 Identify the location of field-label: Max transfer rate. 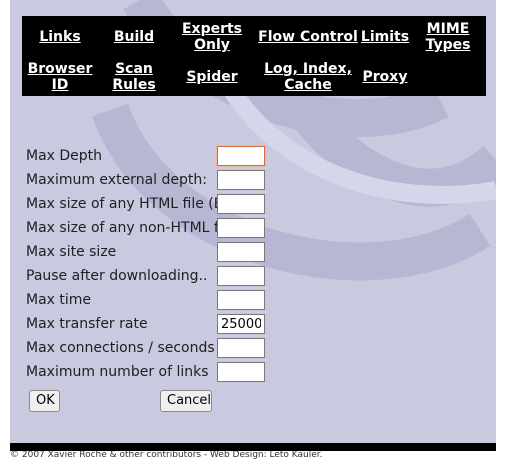
(87, 324).